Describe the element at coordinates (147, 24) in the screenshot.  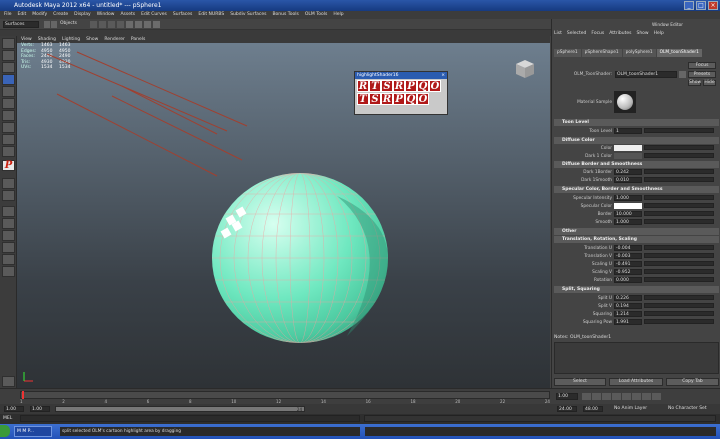
I see `ipr-icon` at that location.